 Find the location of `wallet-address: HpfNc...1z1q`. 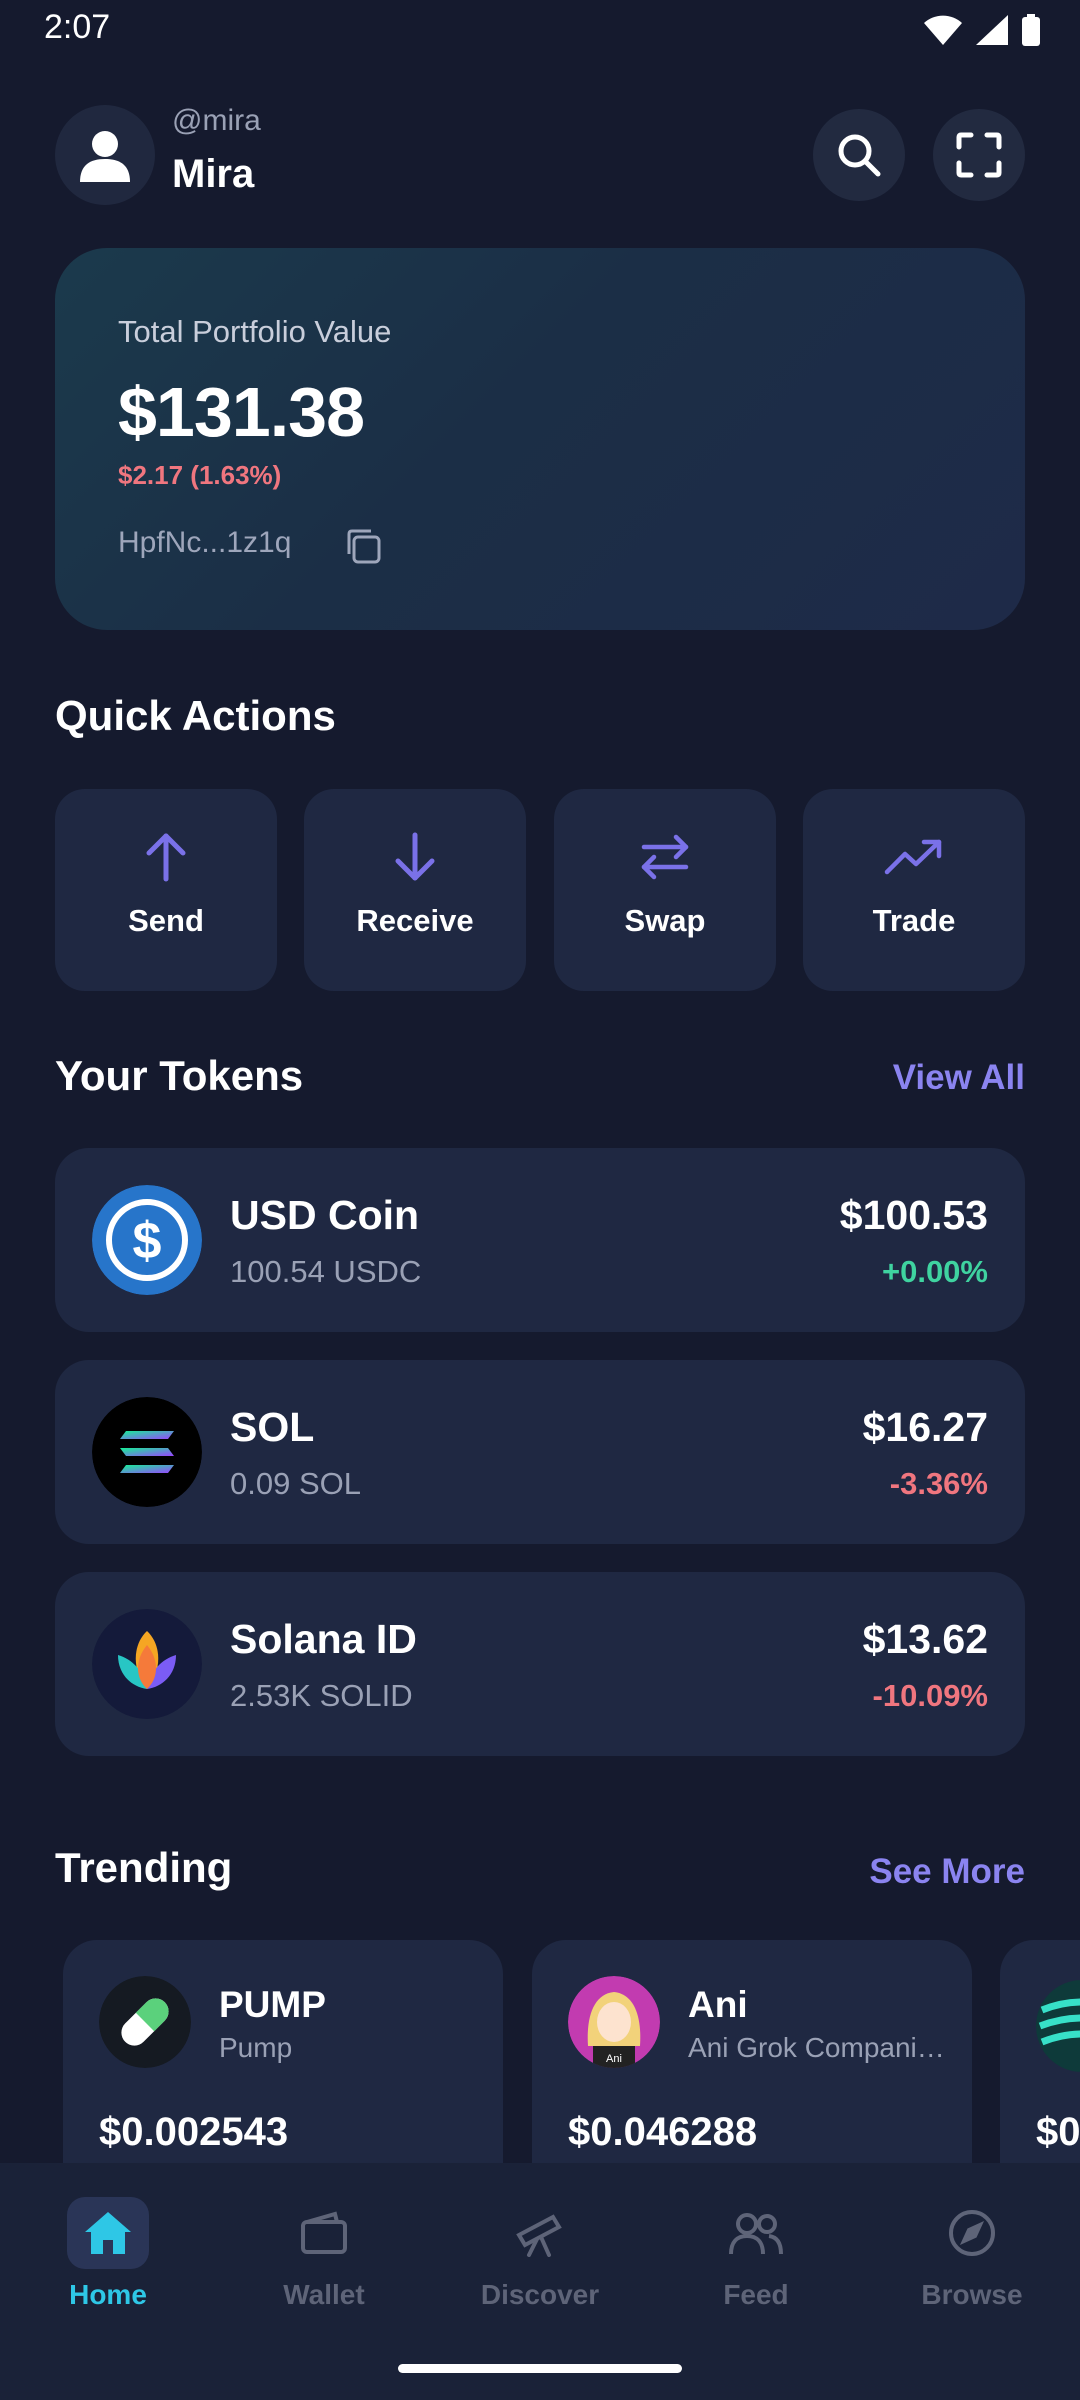

wallet-address: HpfNc...1z1q is located at coordinates (205, 542).